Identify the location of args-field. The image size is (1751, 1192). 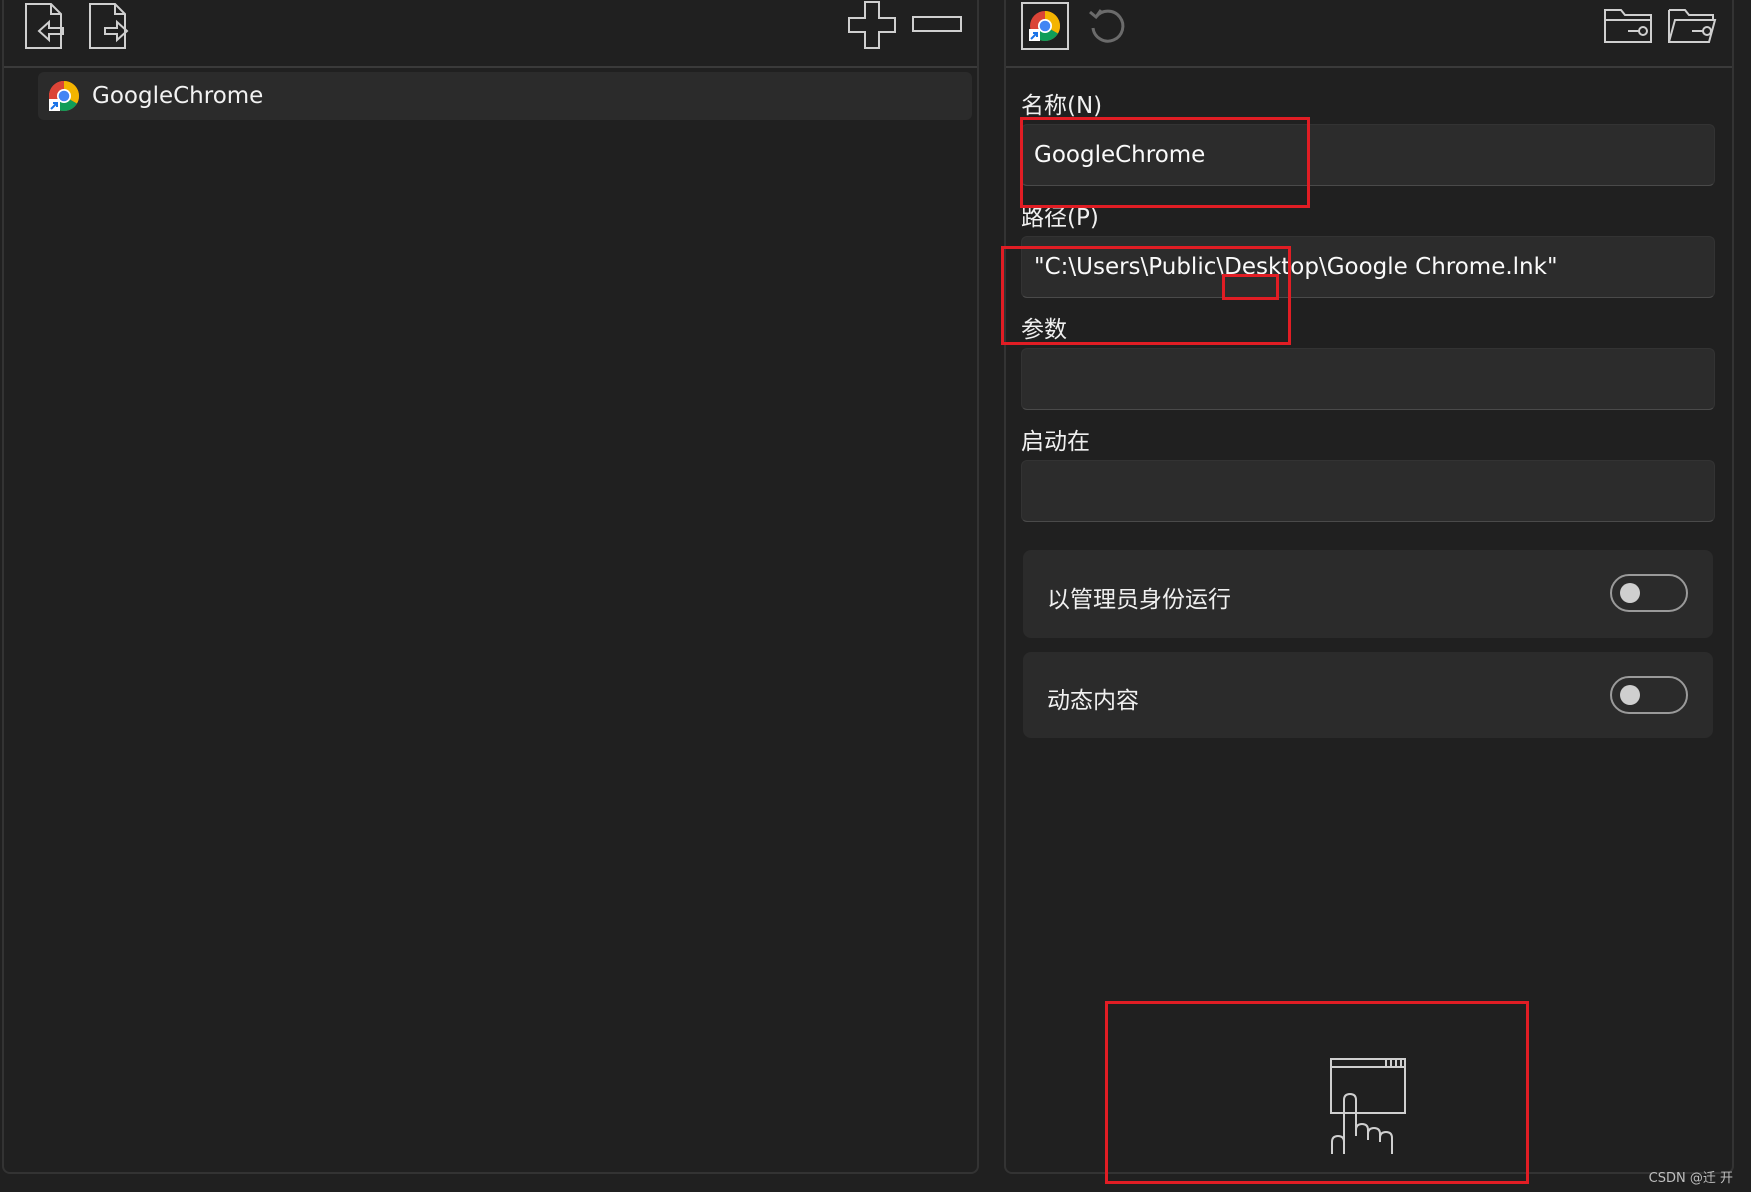
(1368, 379).